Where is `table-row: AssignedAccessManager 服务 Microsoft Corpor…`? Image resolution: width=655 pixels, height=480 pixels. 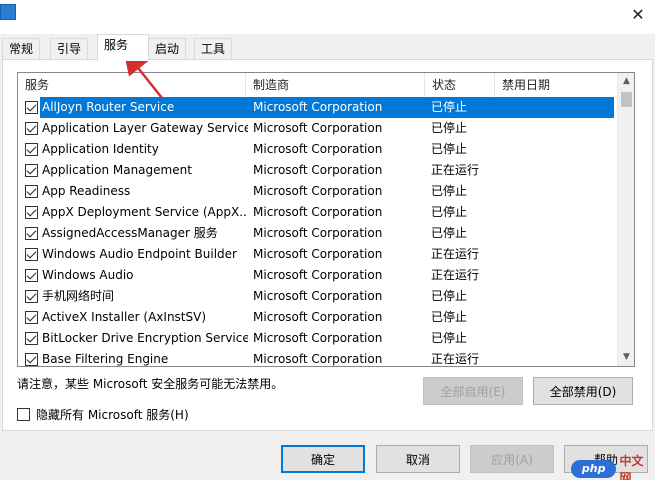
table-row: AssignedAccessManager 服务 Microsoft Corpor… is located at coordinates (318, 233).